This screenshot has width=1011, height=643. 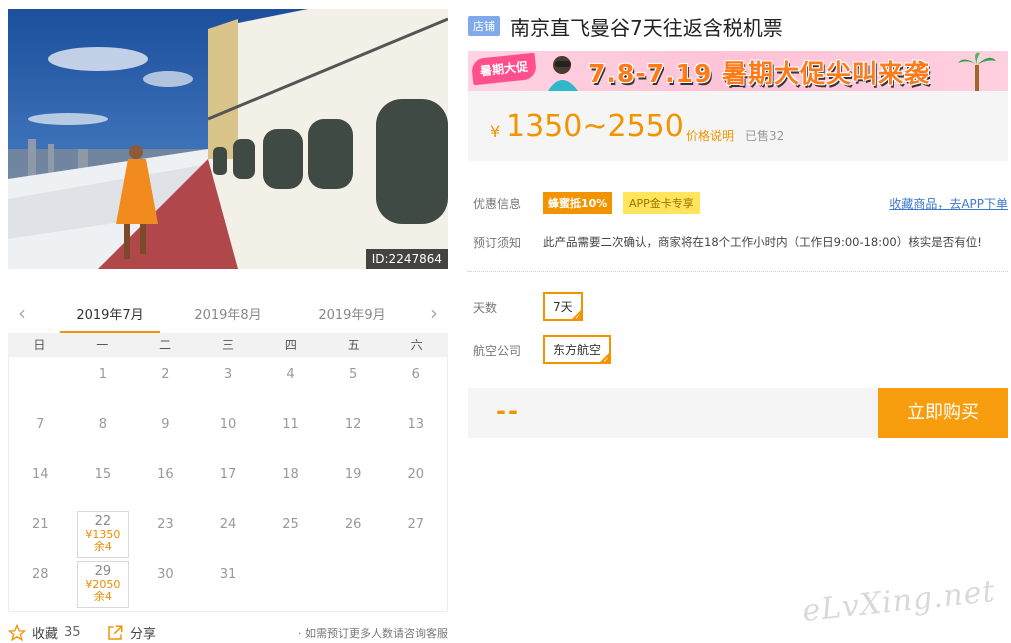 What do you see at coordinates (165, 484) in the screenshot?
I see `calendar-day: 16` at bounding box center [165, 484].